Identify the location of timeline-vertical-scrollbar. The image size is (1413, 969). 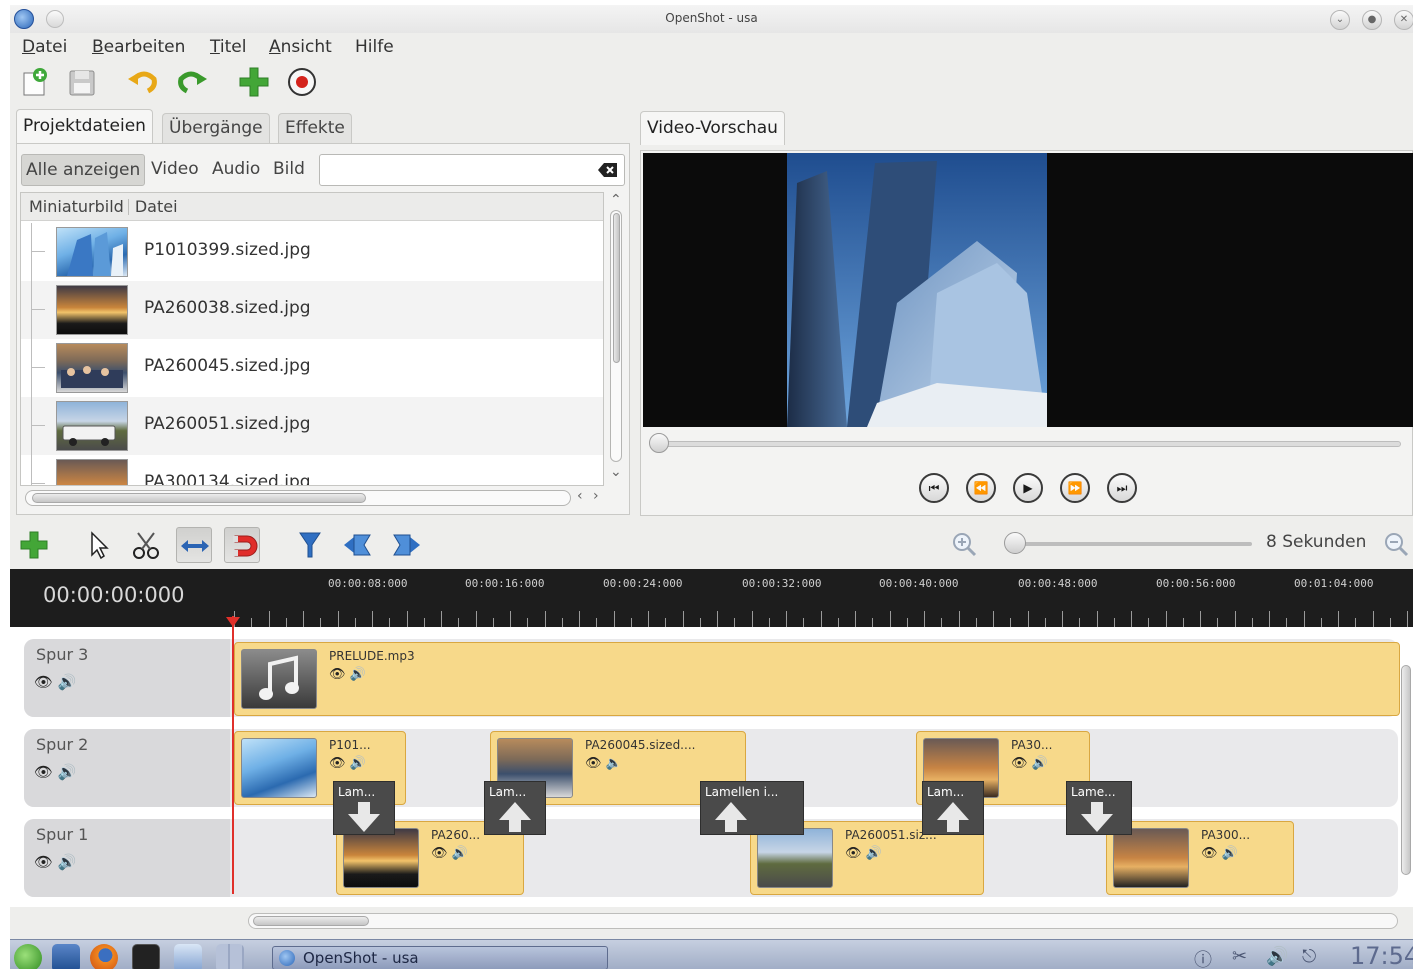
(1406, 771).